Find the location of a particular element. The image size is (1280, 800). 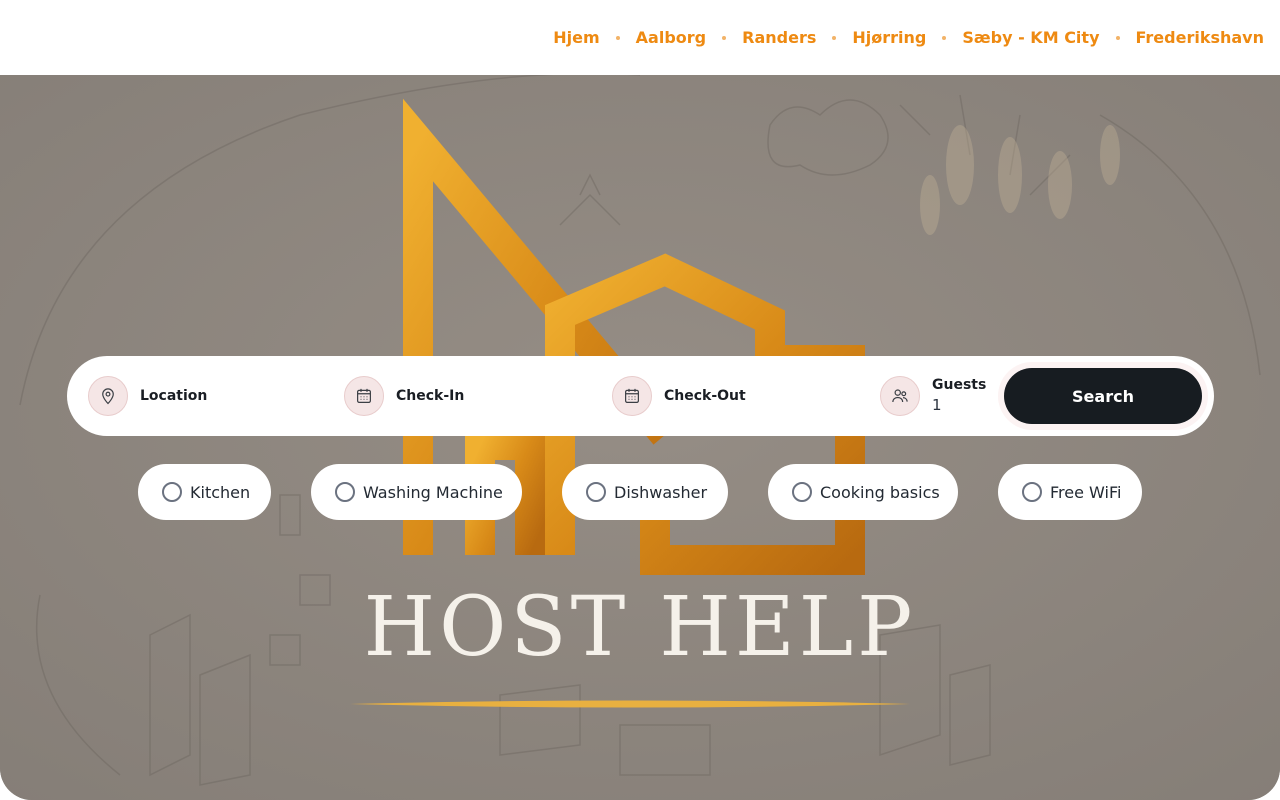

guests-box: Guests 1 is located at coordinates (959, 396).